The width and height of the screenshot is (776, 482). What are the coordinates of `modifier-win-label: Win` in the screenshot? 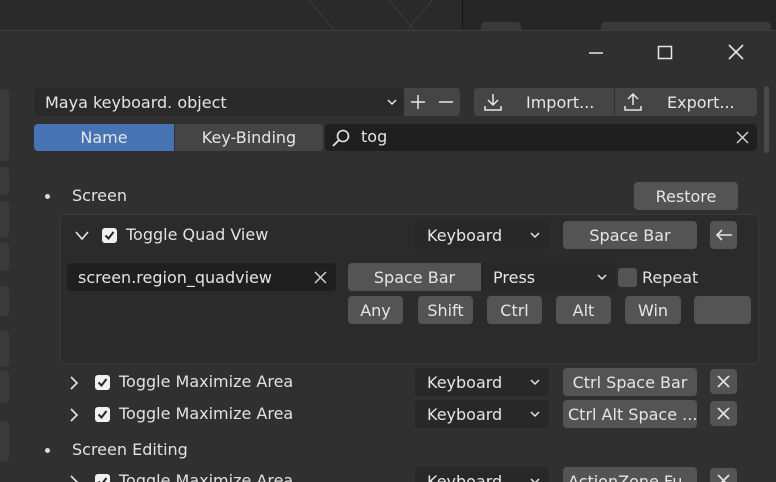 It's located at (653, 310).